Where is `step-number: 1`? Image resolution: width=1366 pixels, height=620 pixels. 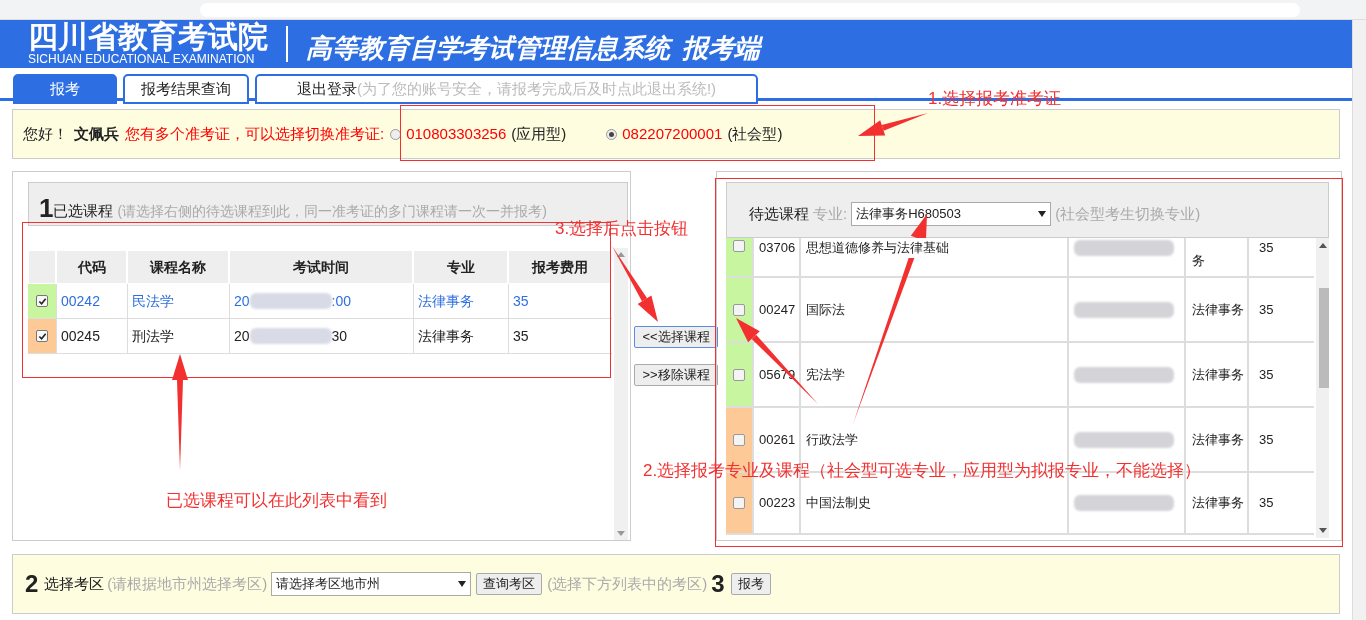 step-number: 1 is located at coordinates (46, 208).